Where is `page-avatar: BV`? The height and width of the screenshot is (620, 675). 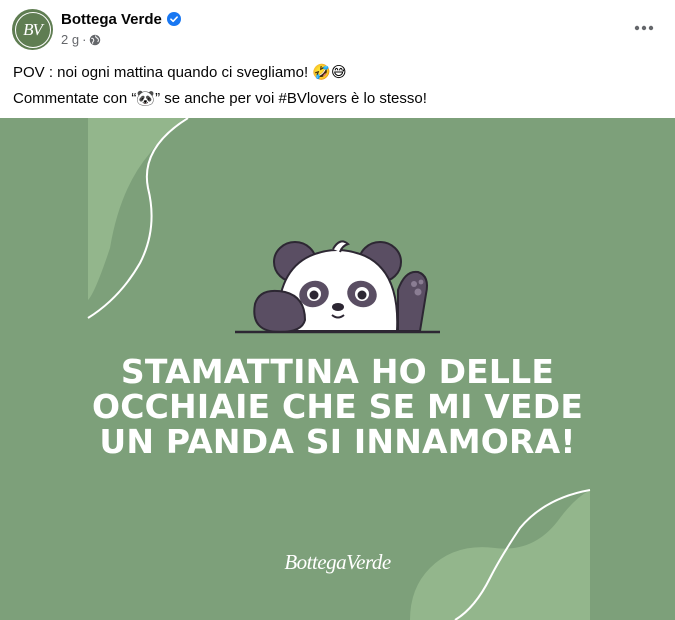
page-avatar: BV is located at coordinates (32, 29).